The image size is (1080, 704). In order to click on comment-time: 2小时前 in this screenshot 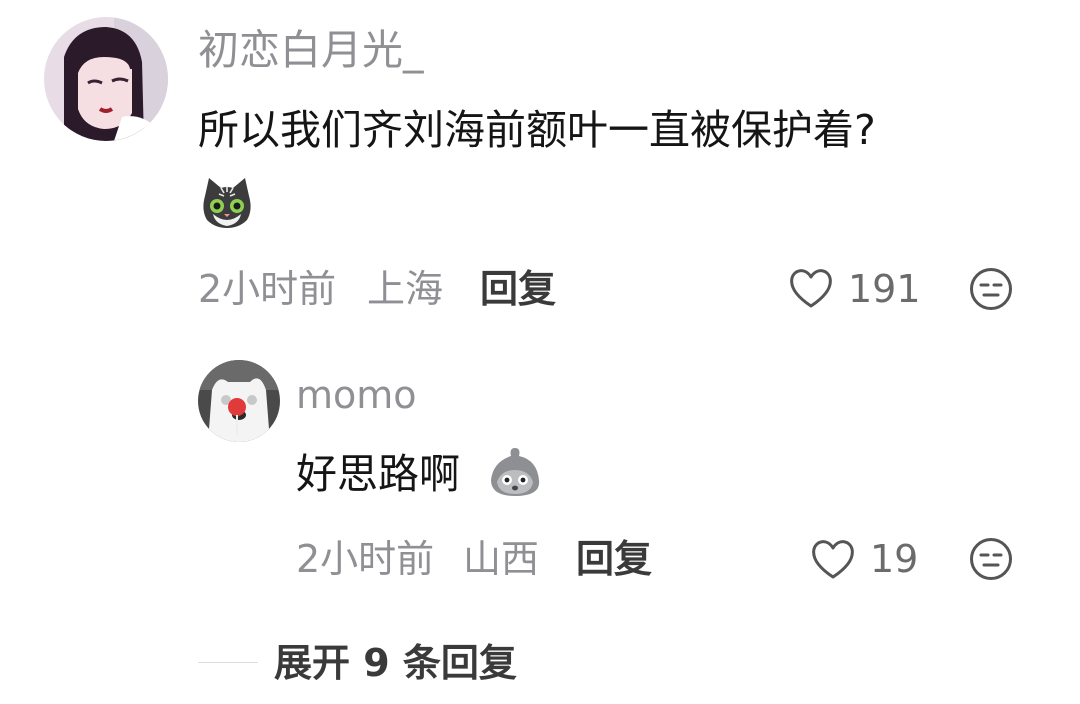, I will do `click(267, 289)`.